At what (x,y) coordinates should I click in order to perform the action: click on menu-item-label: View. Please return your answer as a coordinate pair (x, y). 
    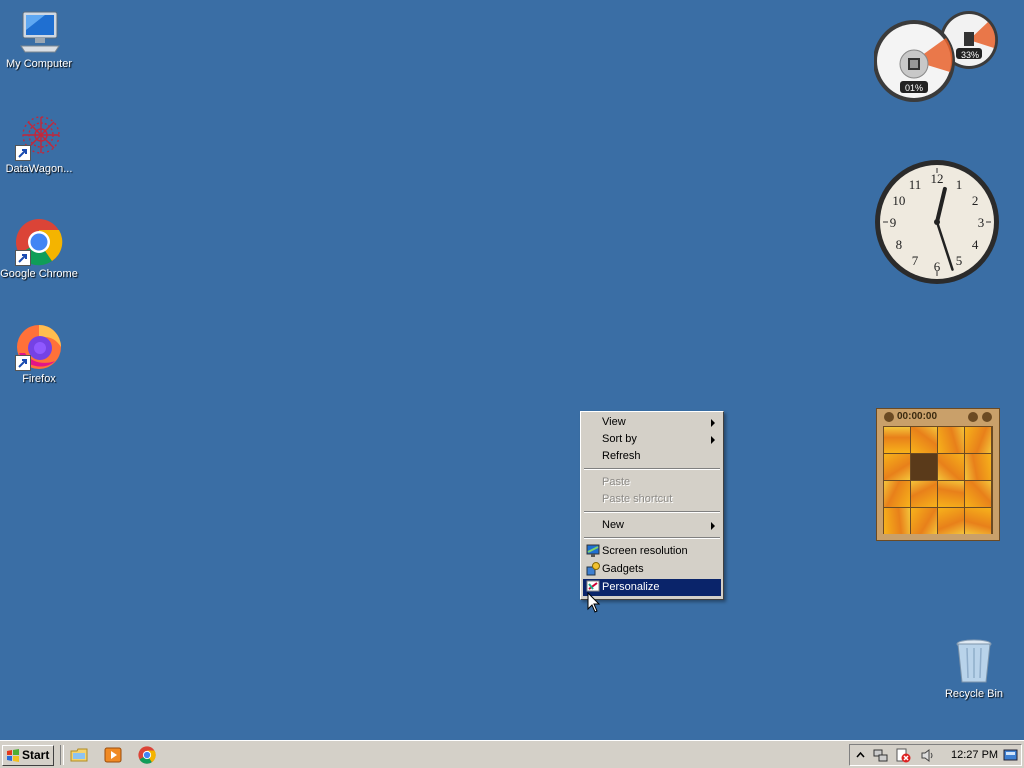
    Looking at the image, I should click on (614, 422).